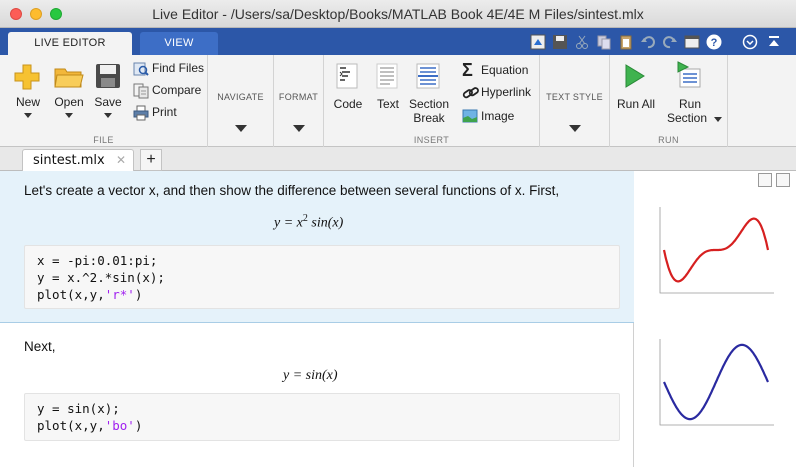  What do you see at coordinates (560, 42) in the screenshot?
I see `save-quick-icon` at bounding box center [560, 42].